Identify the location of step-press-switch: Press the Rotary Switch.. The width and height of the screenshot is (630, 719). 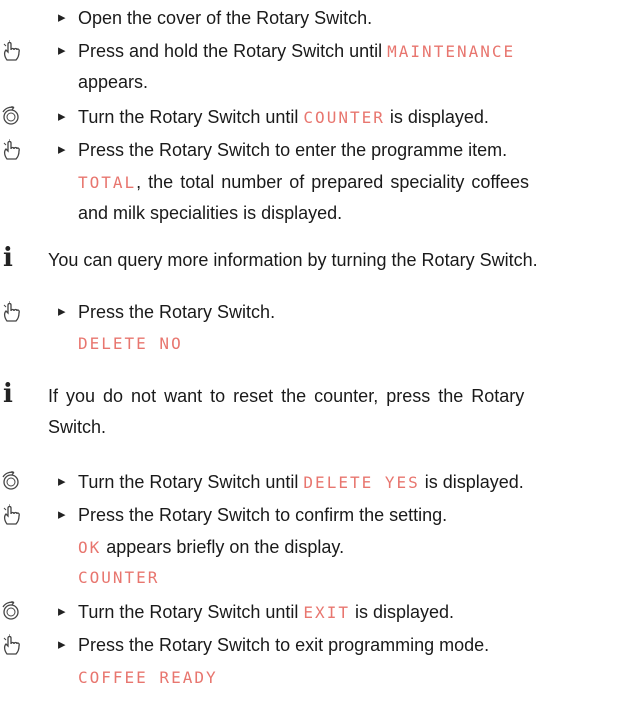
(315, 314).